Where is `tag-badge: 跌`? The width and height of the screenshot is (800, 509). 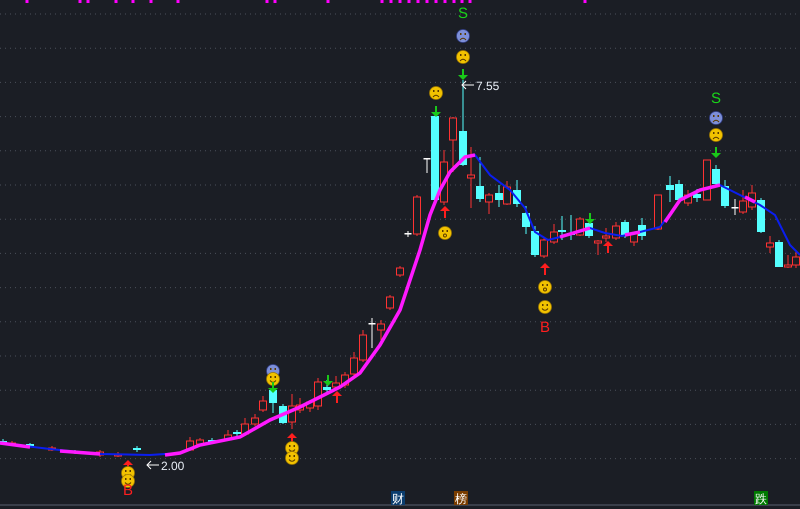 tag-badge: 跌 is located at coordinates (761, 498).